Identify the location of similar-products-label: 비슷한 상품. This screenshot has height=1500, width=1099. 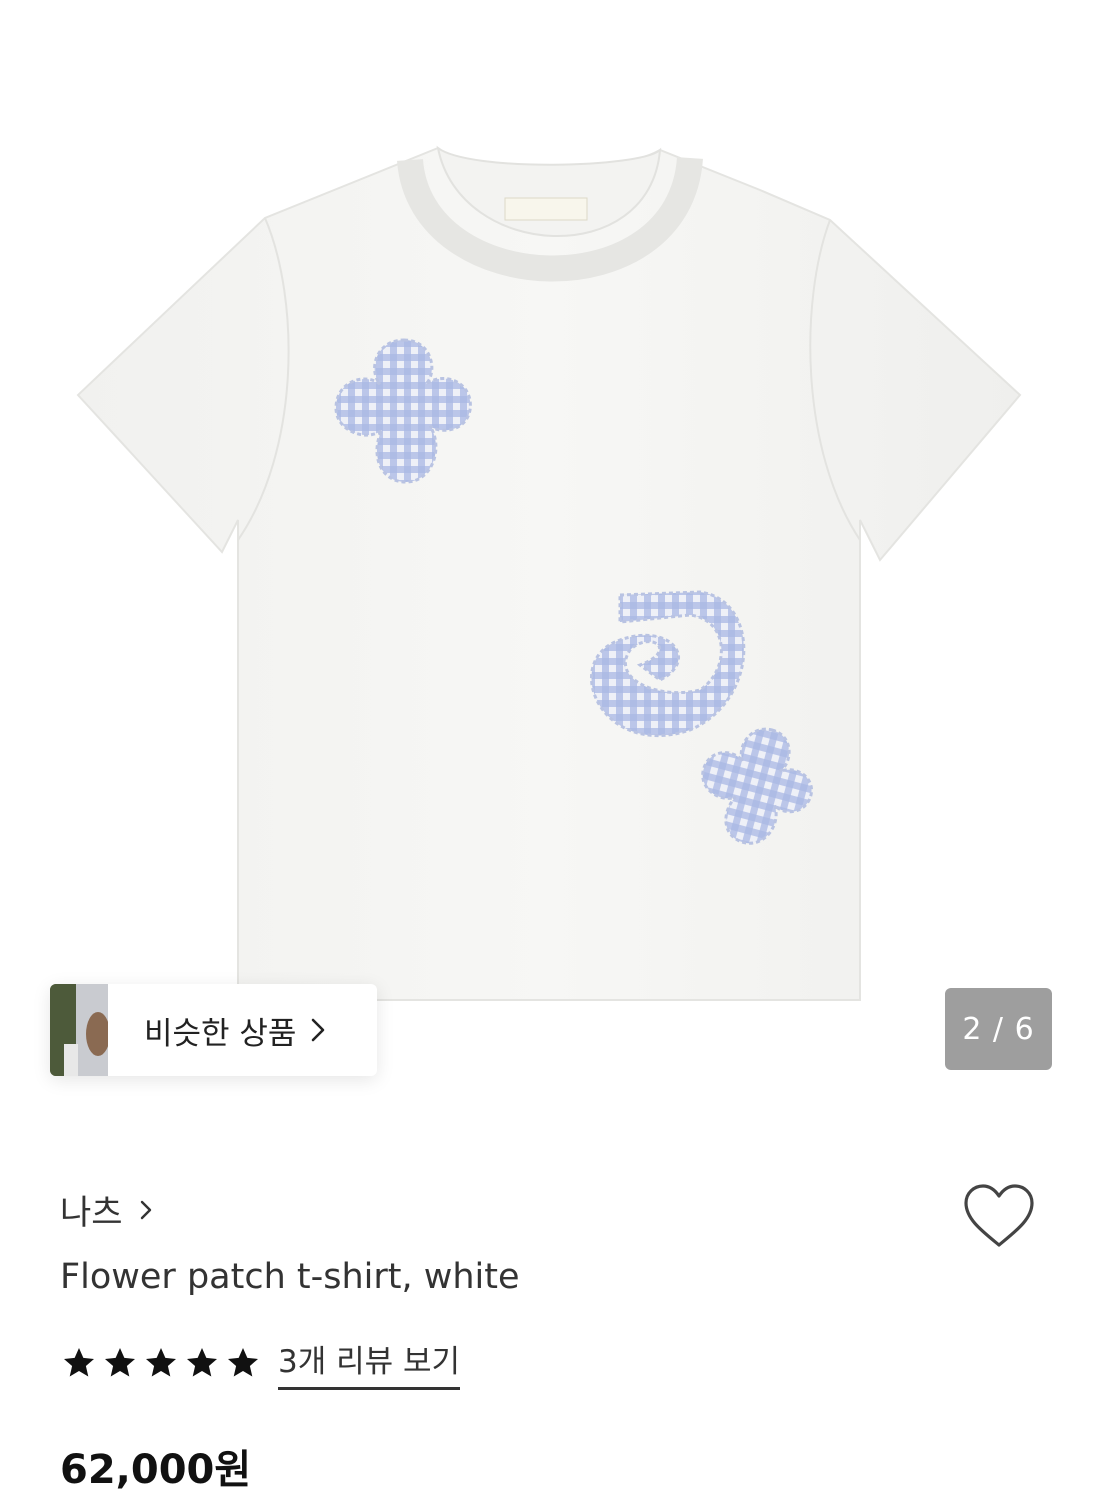
(220, 1033).